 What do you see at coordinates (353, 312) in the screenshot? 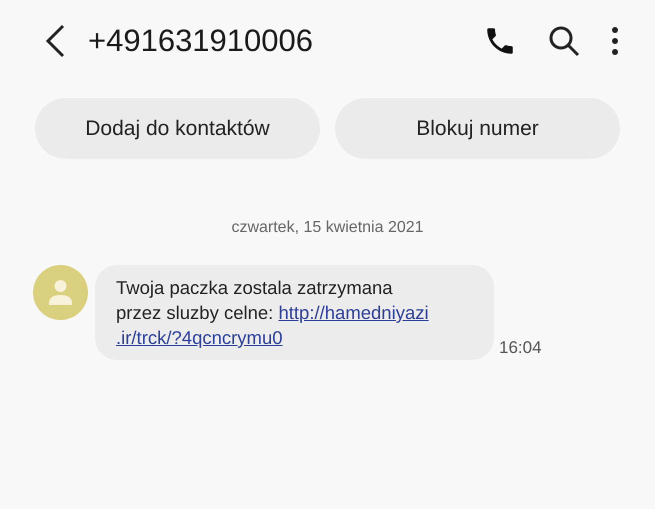
I see `message-link: http://hamedniyazi` at bounding box center [353, 312].